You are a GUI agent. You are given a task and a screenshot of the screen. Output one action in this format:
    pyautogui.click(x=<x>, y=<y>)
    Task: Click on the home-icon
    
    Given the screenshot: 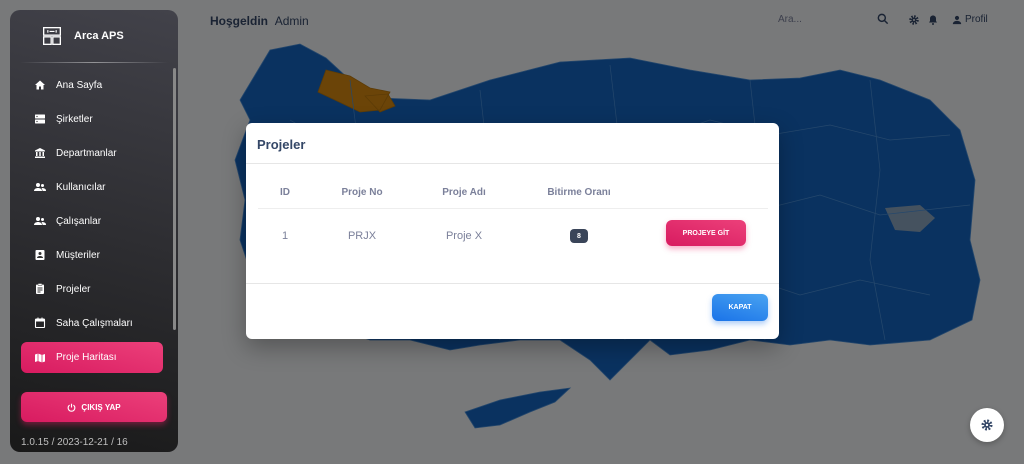 What is the action you would take?
    pyautogui.click(x=40, y=85)
    